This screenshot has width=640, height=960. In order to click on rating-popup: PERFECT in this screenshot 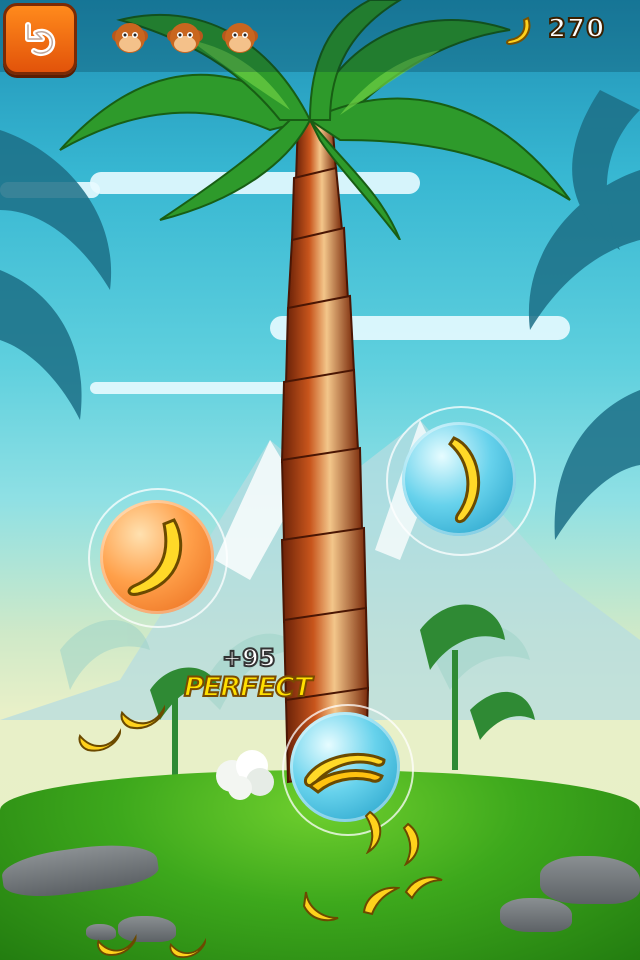, I will do `click(248, 687)`.